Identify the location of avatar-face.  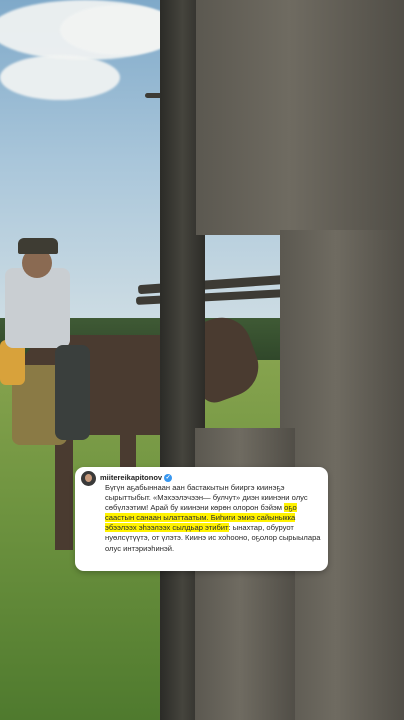
(88, 478).